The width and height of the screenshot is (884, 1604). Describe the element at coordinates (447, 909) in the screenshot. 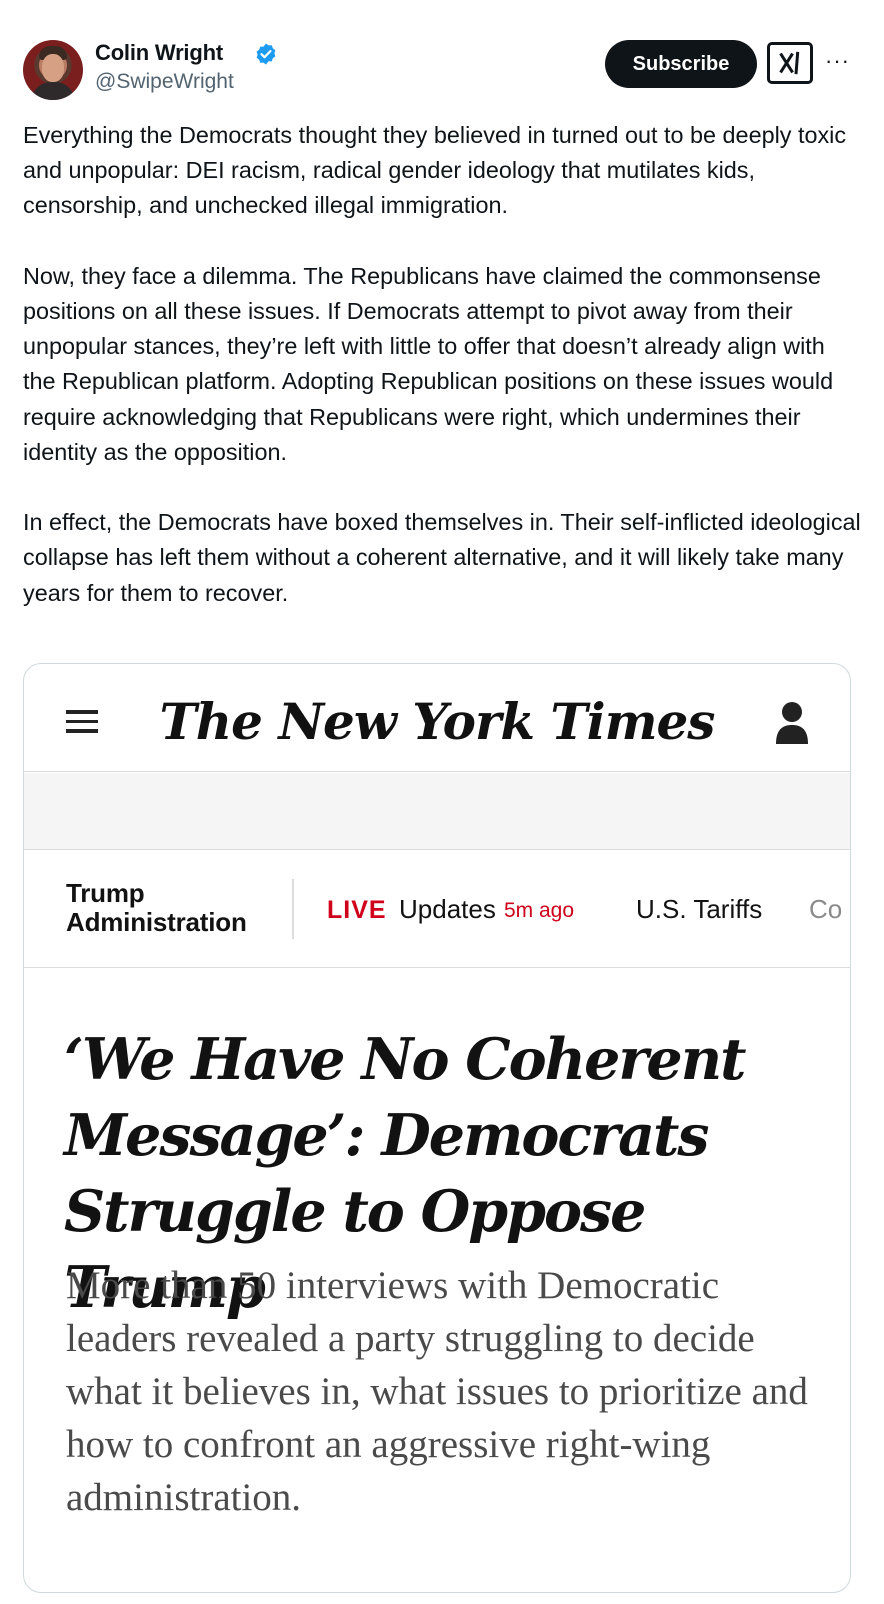

I see `updates-label: Updates` at that location.